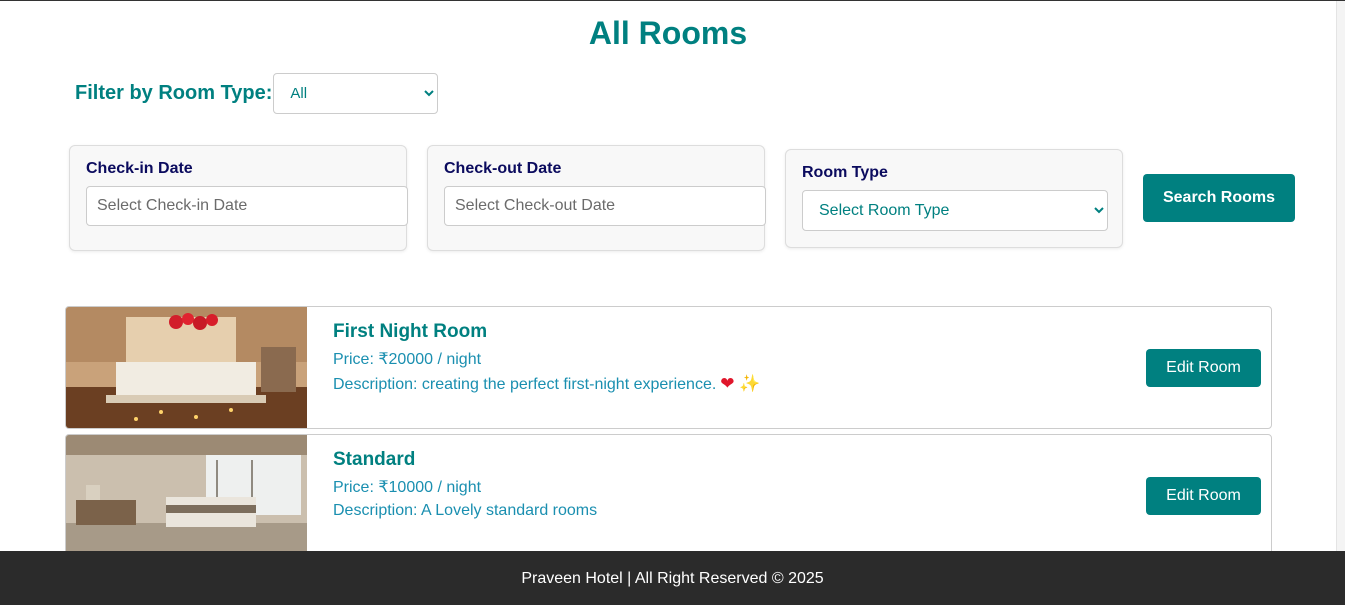  Describe the element at coordinates (410, 331) in the screenshot. I see `room-name: First Night Room` at that location.